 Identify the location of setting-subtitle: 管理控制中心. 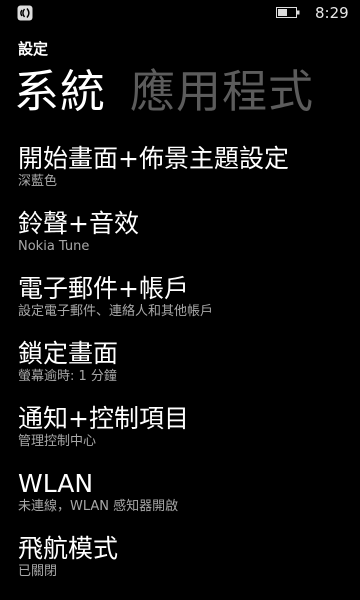
(57, 441).